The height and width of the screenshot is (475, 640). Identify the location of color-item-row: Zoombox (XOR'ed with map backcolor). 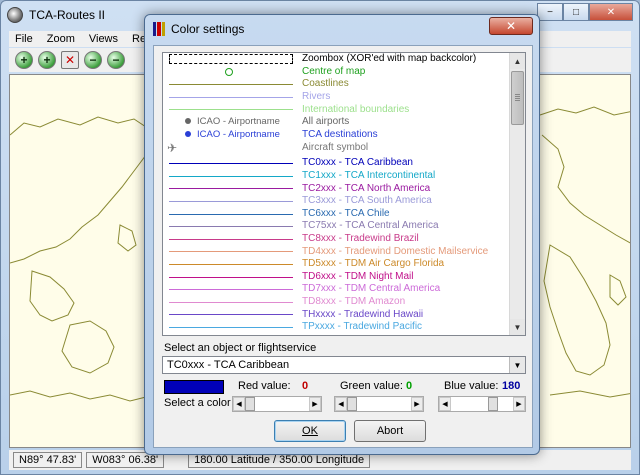
(336, 59).